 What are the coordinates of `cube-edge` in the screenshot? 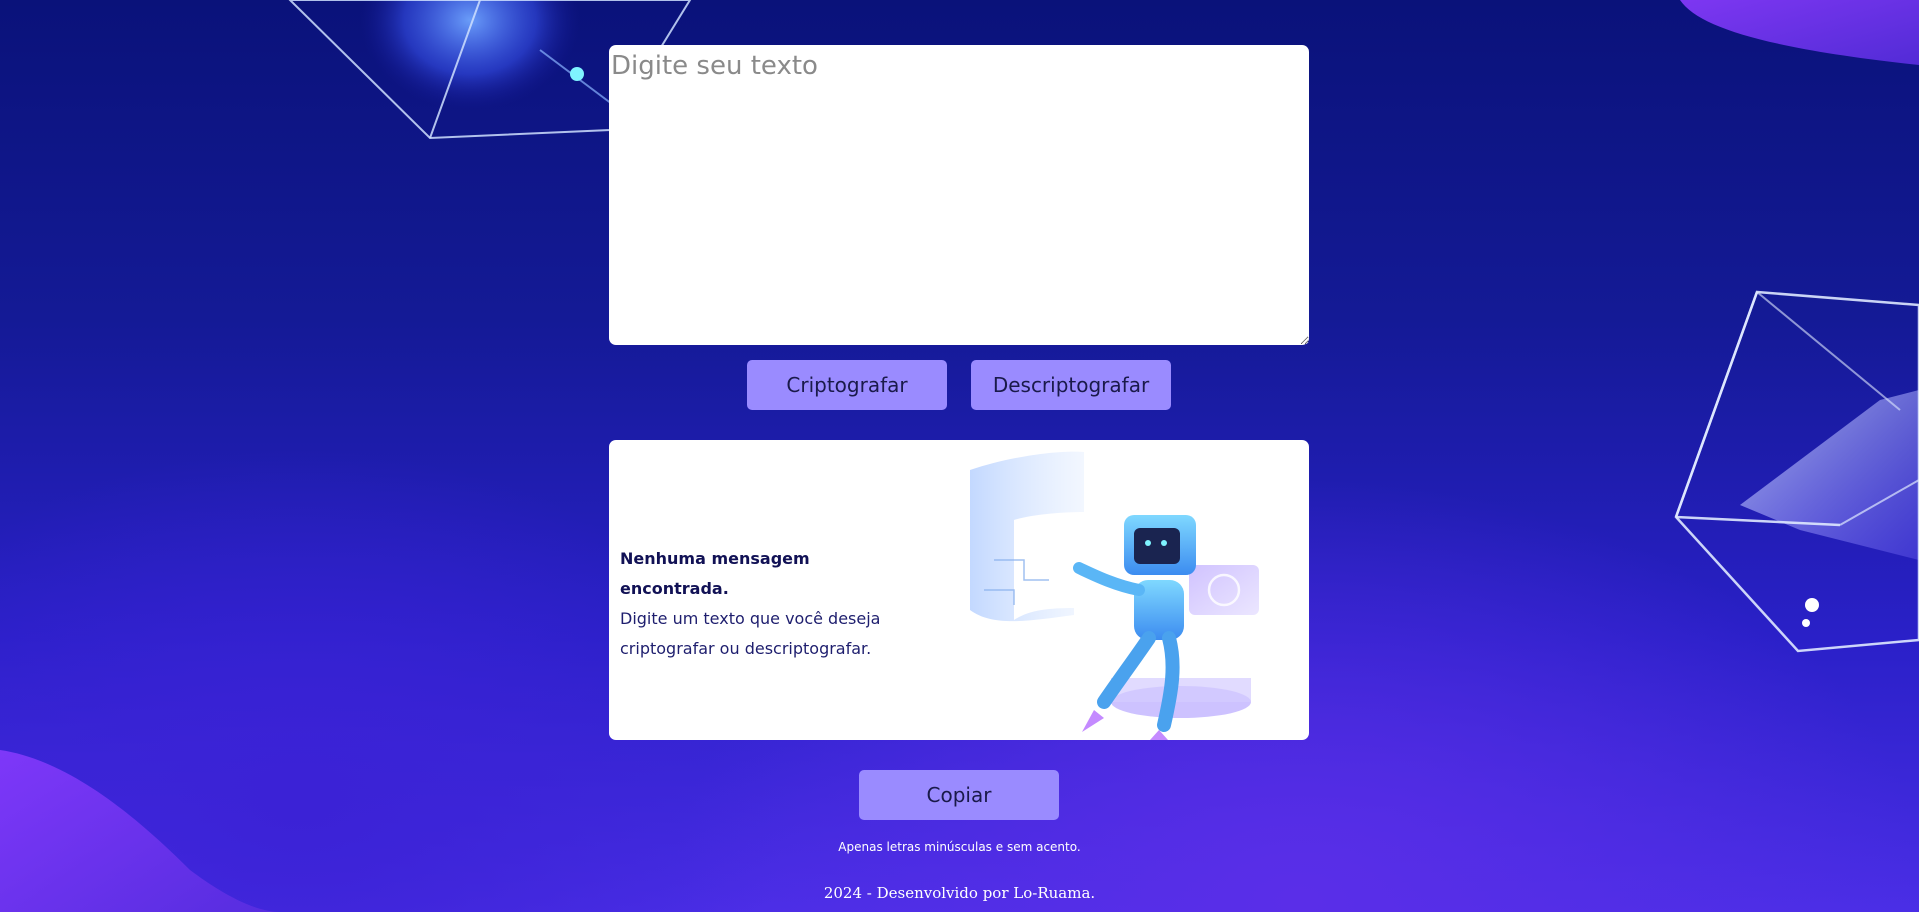 It's located at (455, 69).